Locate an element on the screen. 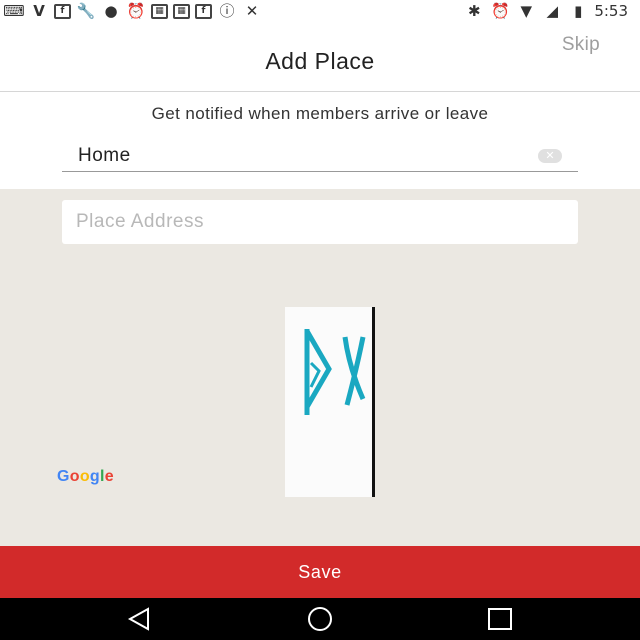 The image size is (640, 640). navigation-bar is located at coordinates (320, 619).